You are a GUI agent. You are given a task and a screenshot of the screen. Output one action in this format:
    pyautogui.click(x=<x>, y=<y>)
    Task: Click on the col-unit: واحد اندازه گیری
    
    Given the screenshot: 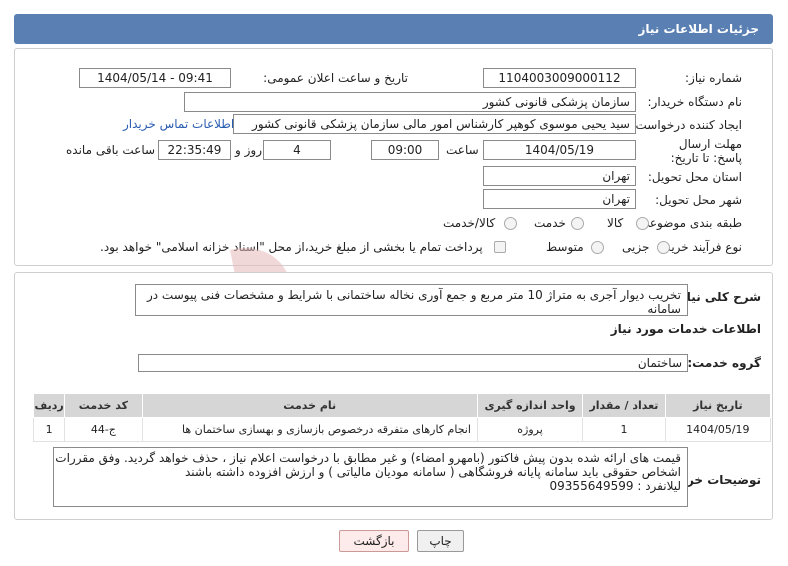 What is the action you would take?
    pyautogui.click(x=530, y=405)
    